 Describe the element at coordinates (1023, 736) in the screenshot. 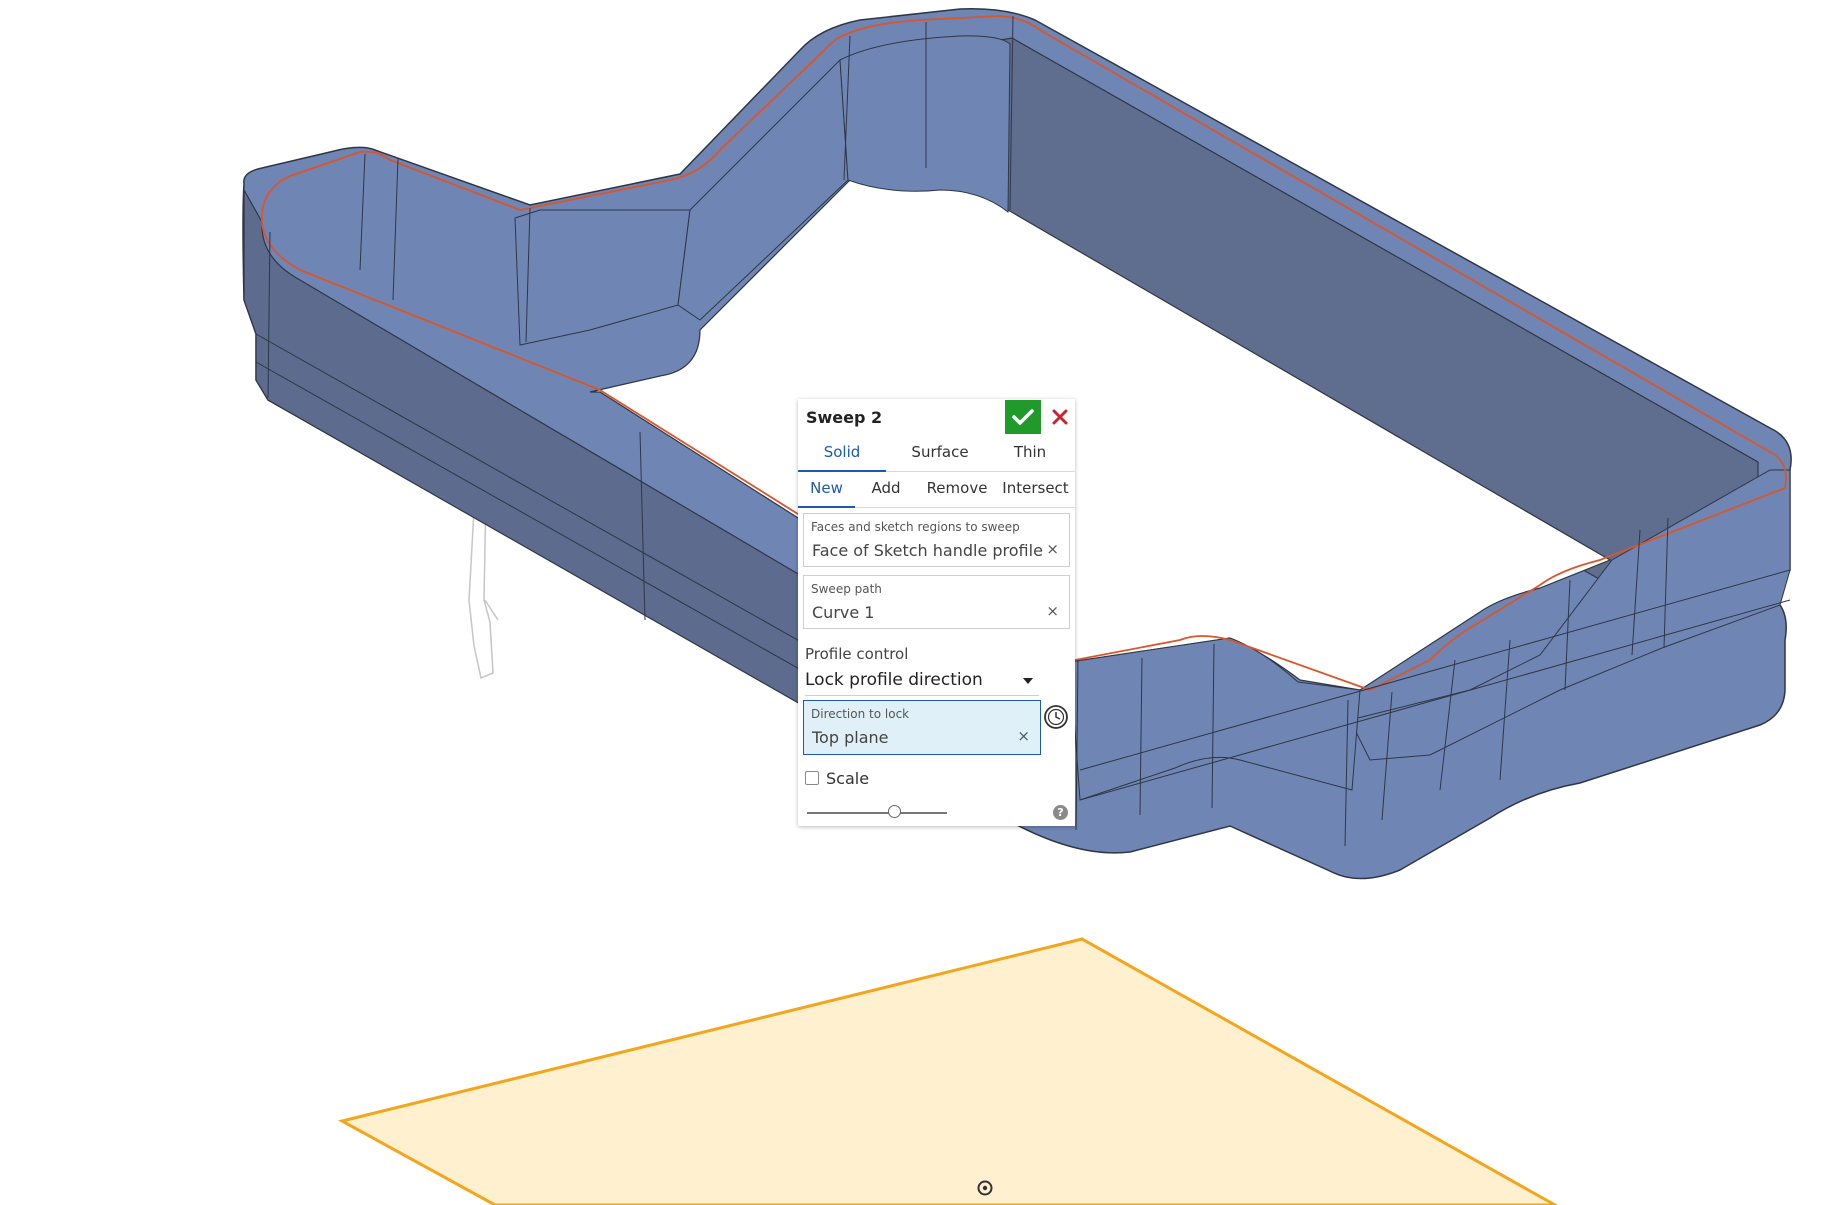

I see `direction-clear-button: ×` at that location.